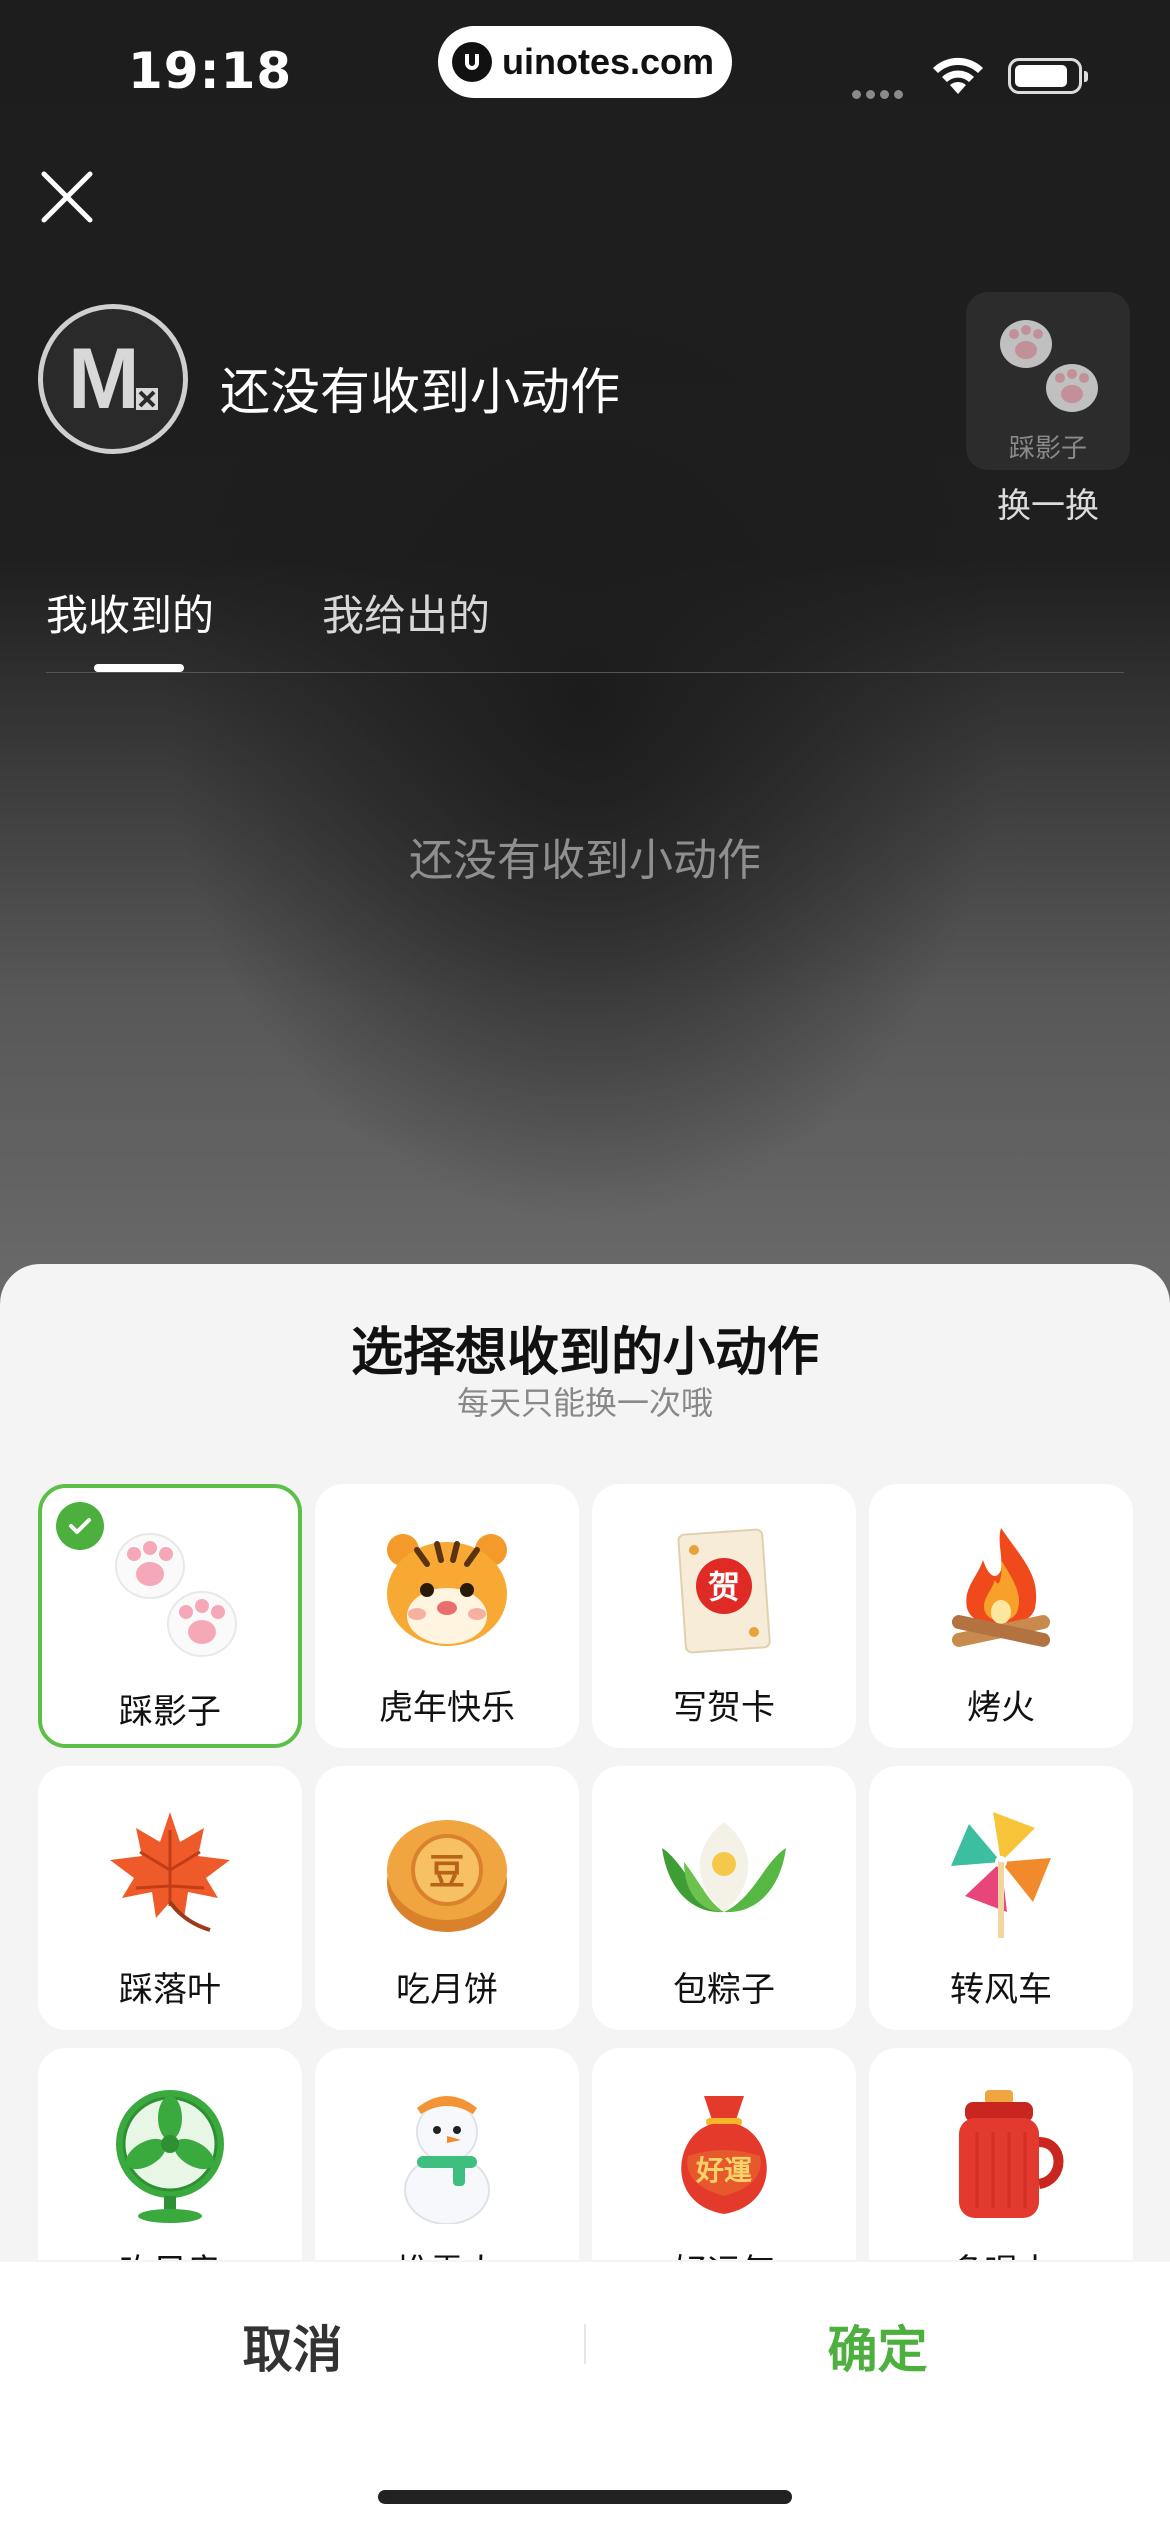 The image size is (1170, 2532). I want to click on tab-given: 我给出的, so click(406, 612).